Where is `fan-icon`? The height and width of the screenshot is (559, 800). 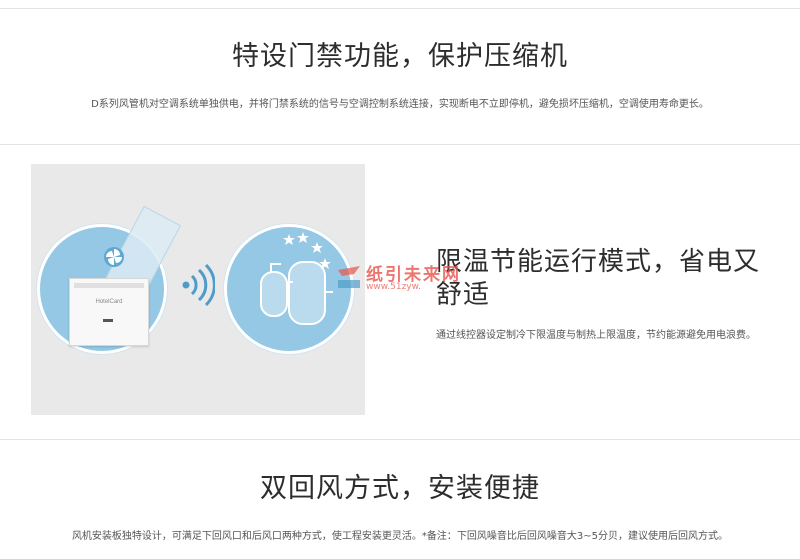
fan-icon is located at coordinates (114, 257).